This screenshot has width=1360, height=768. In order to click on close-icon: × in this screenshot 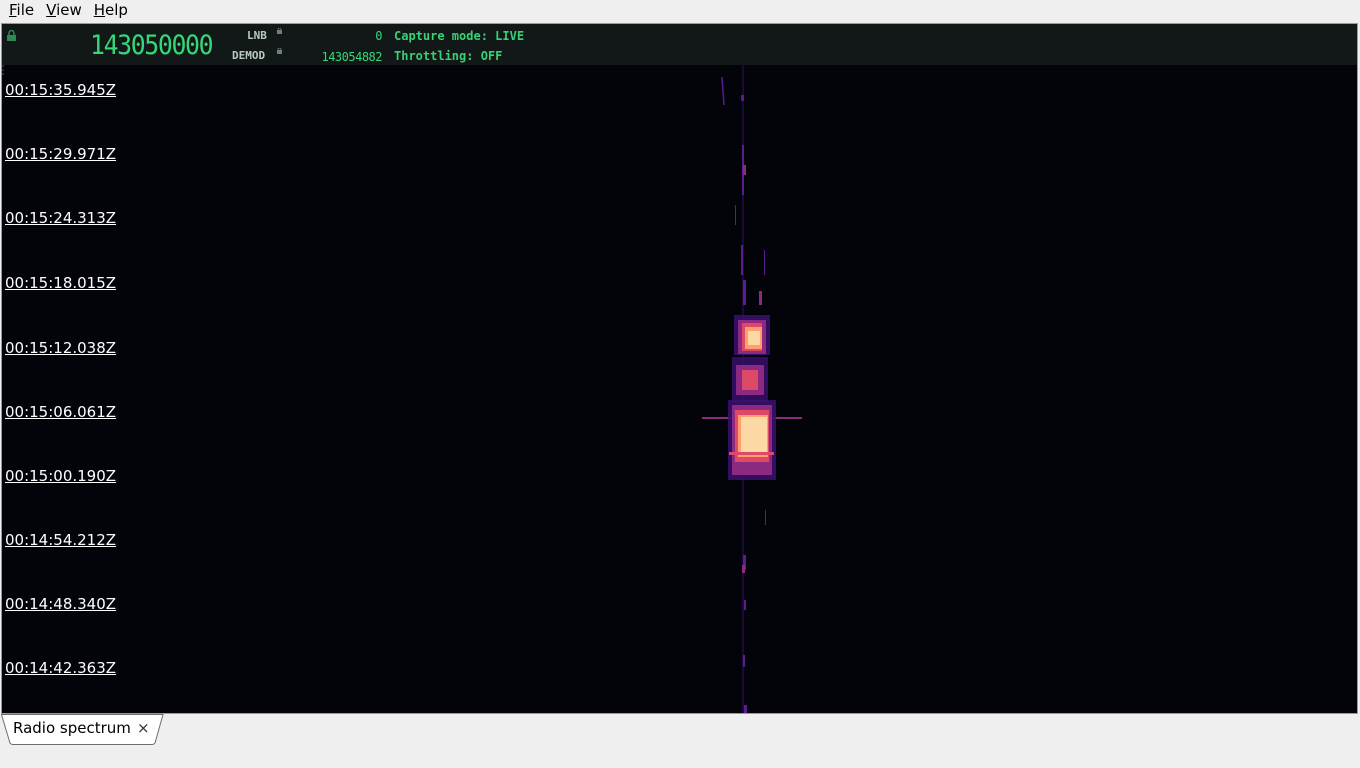, I will do `click(143, 728)`.